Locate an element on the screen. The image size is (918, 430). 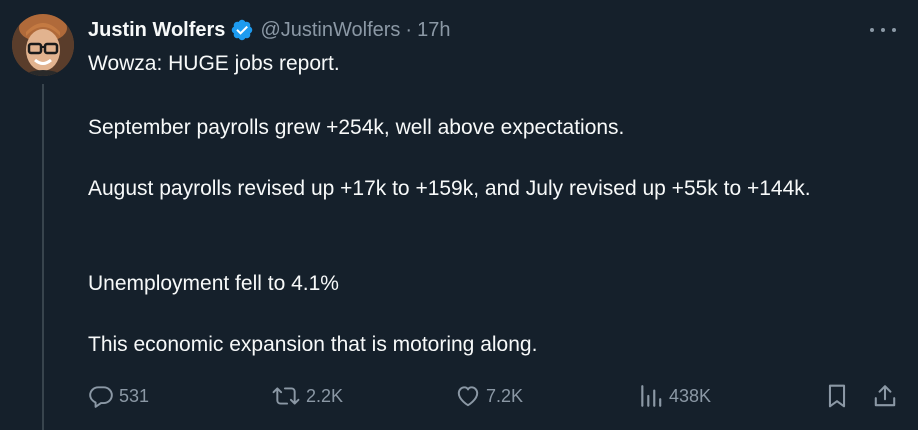
profile-photo-icon is located at coordinates (43, 45).